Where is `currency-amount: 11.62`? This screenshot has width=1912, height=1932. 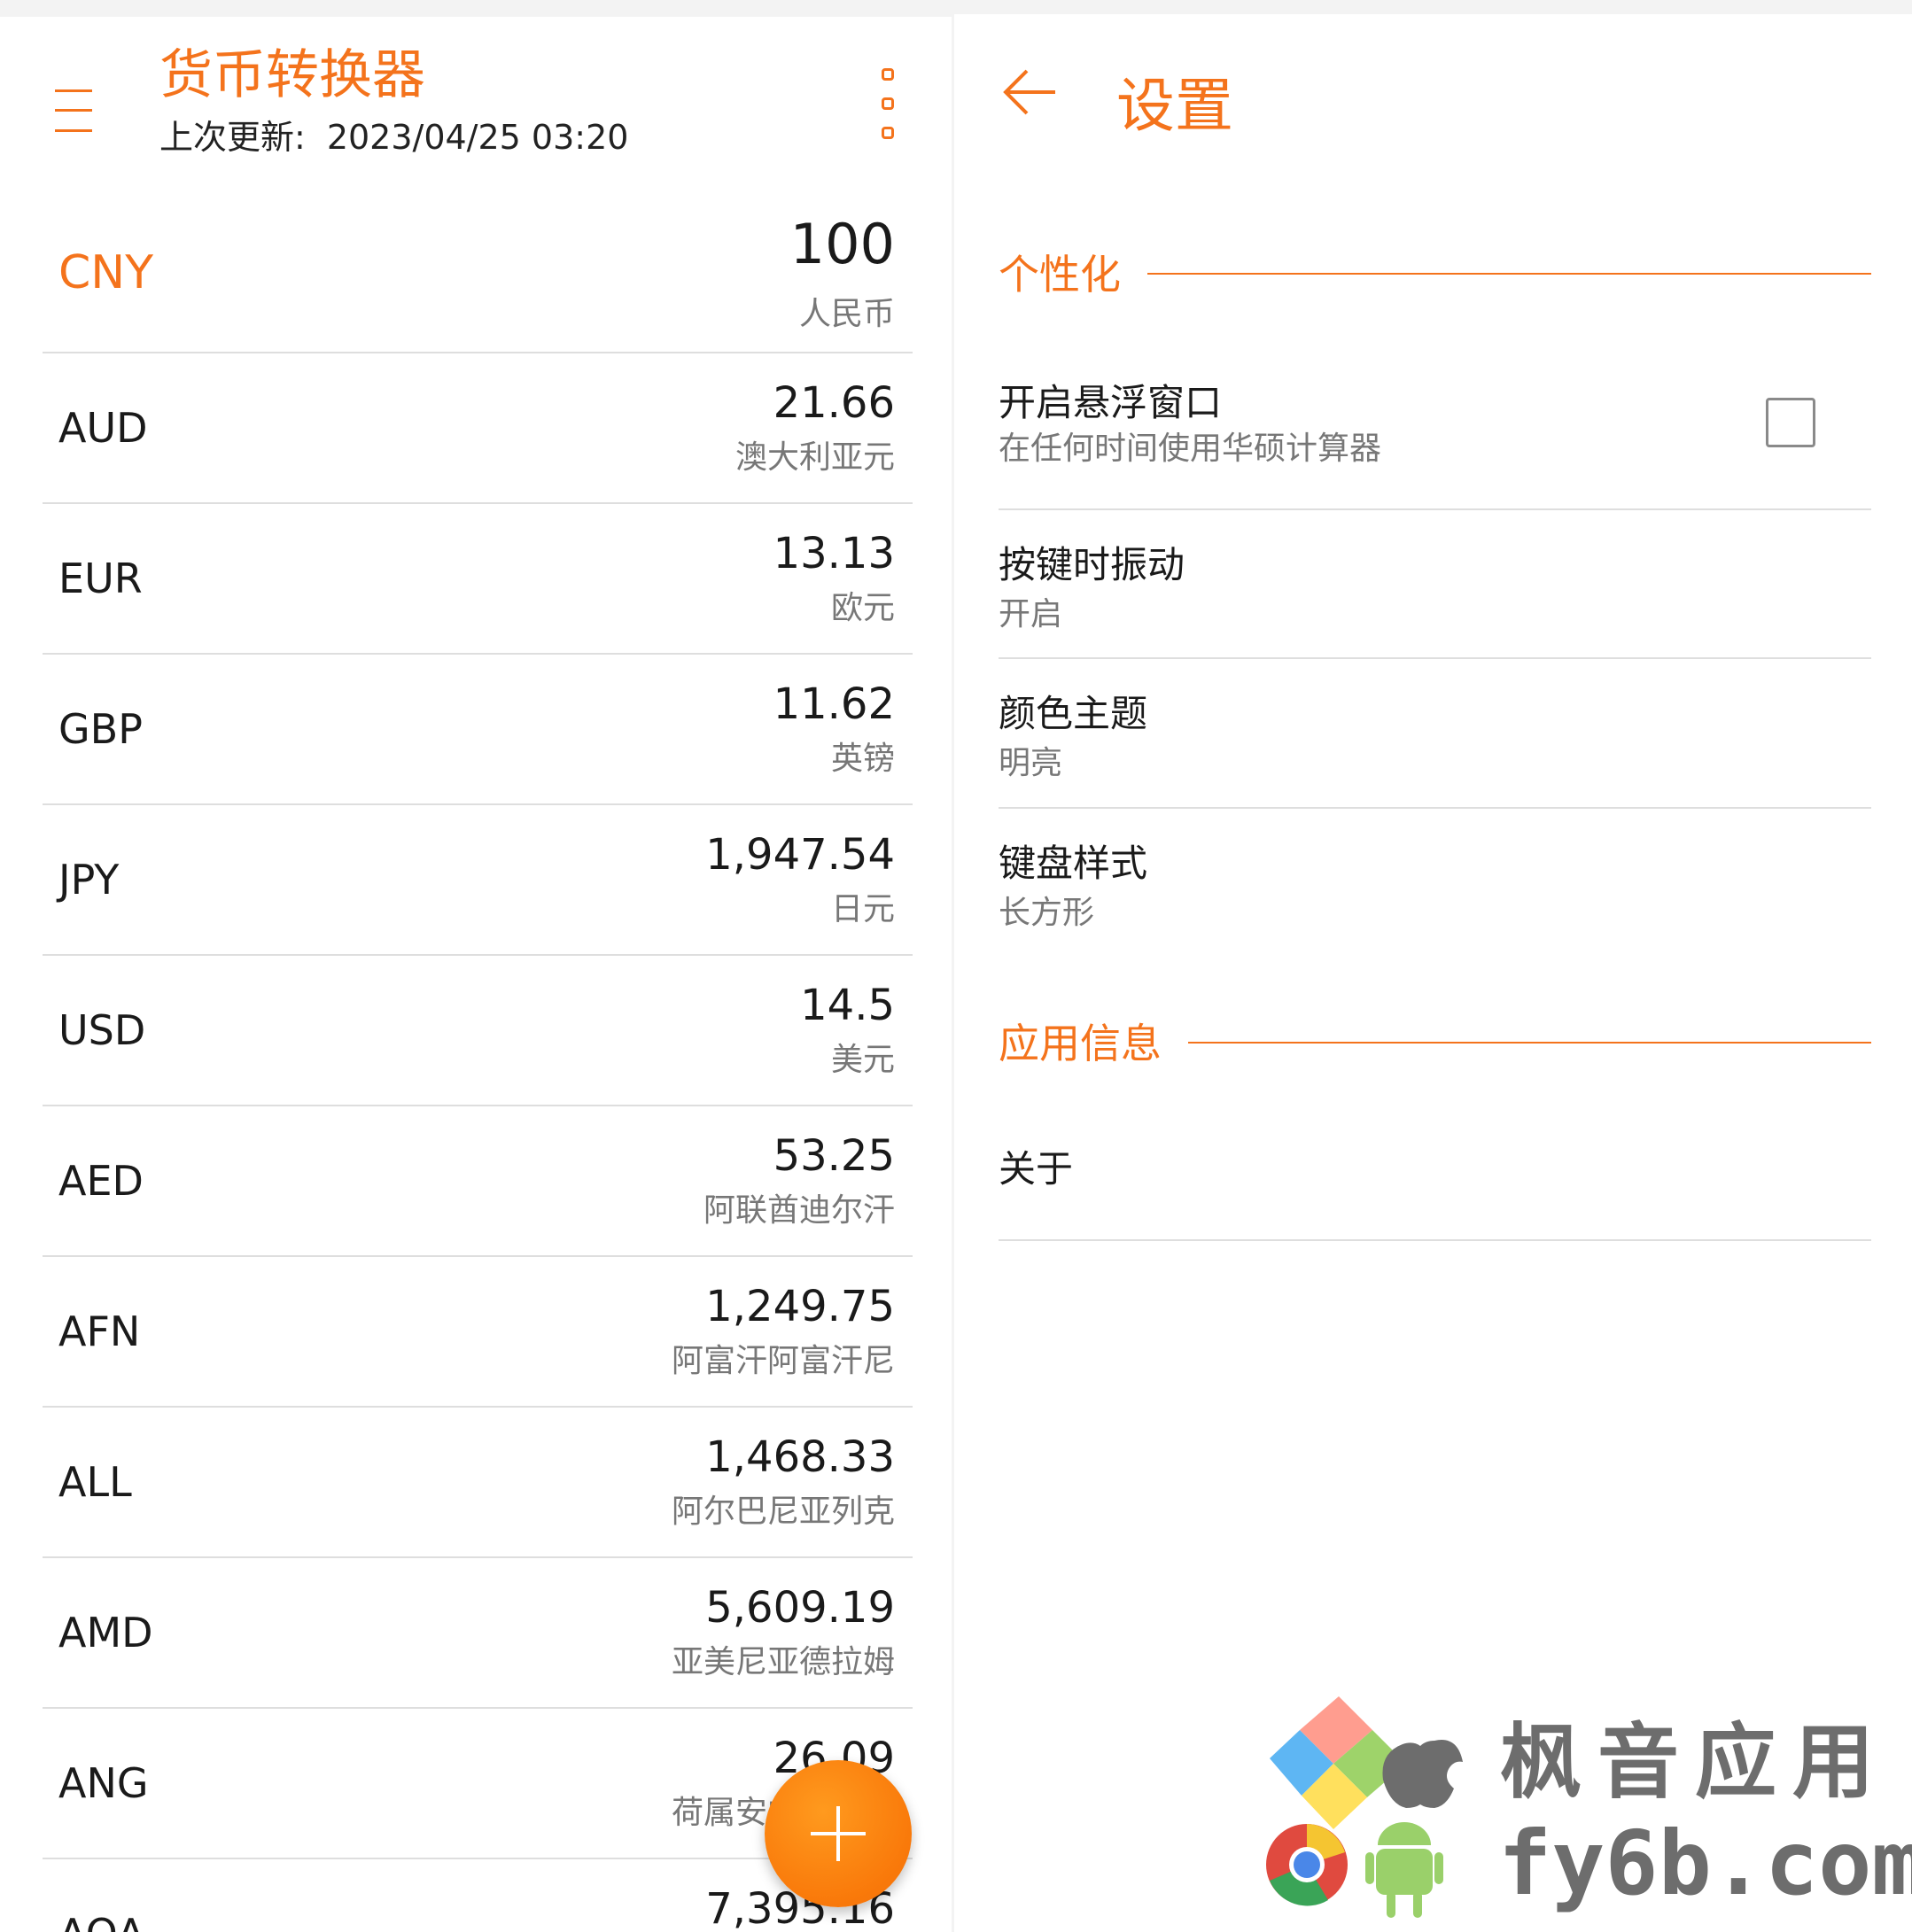 currency-amount: 11.62 is located at coordinates (834, 704).